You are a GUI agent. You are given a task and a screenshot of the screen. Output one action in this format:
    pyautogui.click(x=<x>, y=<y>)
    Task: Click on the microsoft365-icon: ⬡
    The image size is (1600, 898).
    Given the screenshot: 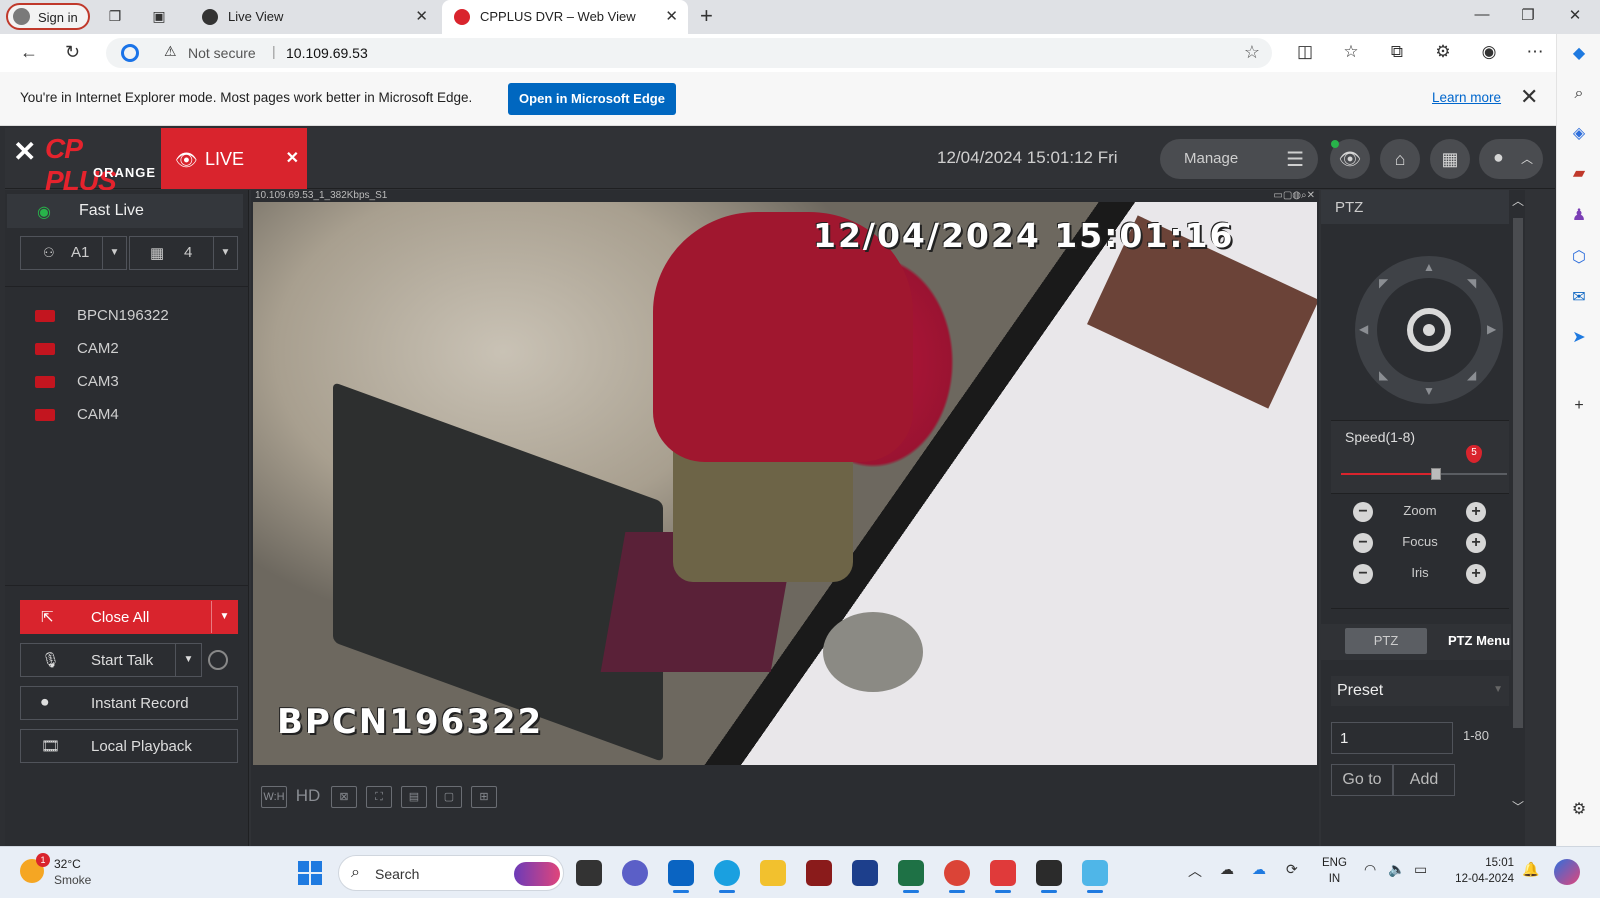 What is the action you would take?
    pyautogui.click(x=1579, y=258)
    